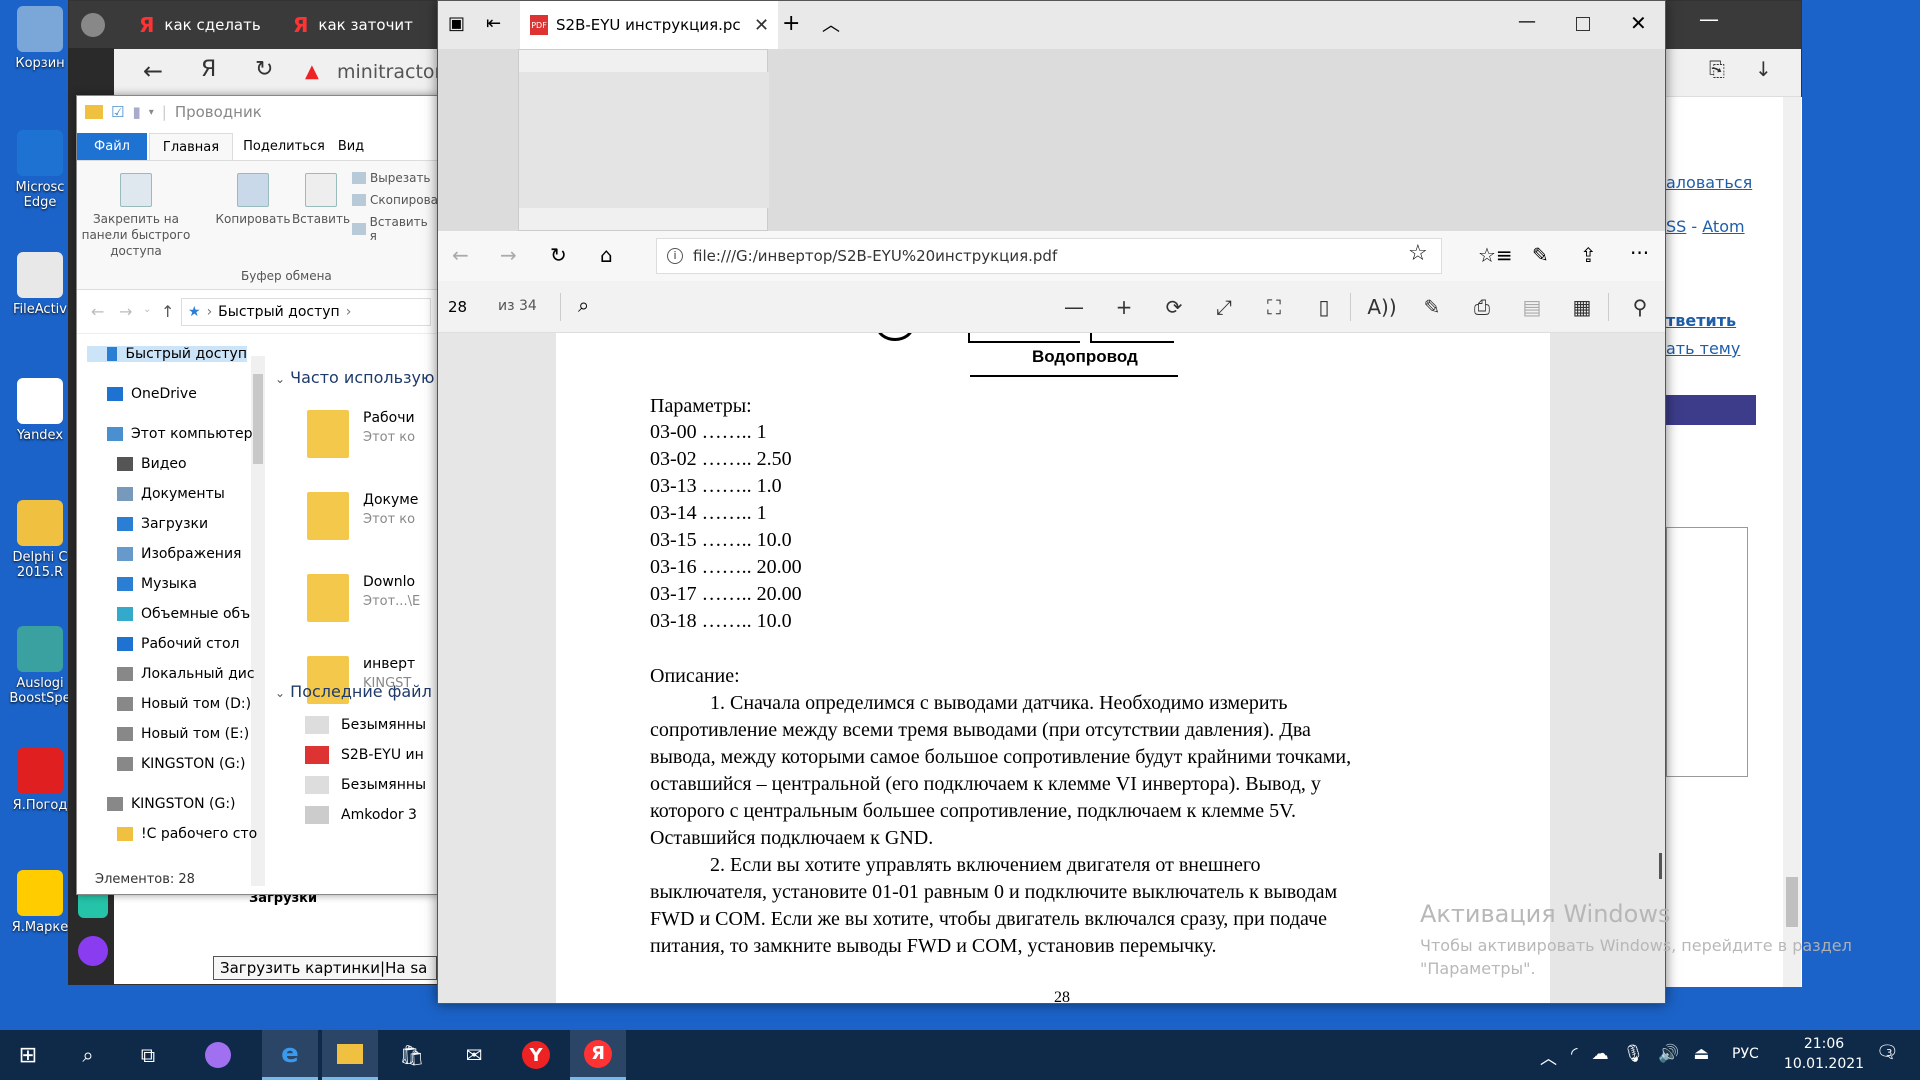 This screenshot has height=1080, width=1920. I want to click on nav-item: Новый том (D:), so click(184, 704).